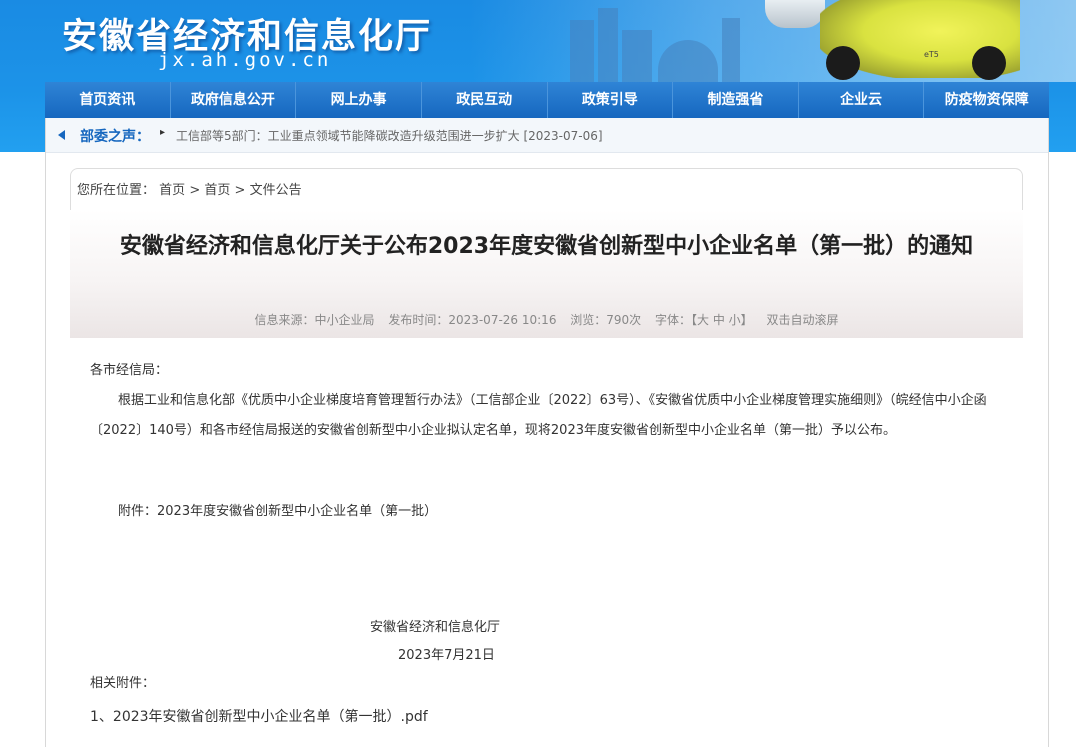  What do you see at coordinates (611, 100) in the screenshot?
I see `nav-item-policy: 政策引导` at bounding box center [611, 100].